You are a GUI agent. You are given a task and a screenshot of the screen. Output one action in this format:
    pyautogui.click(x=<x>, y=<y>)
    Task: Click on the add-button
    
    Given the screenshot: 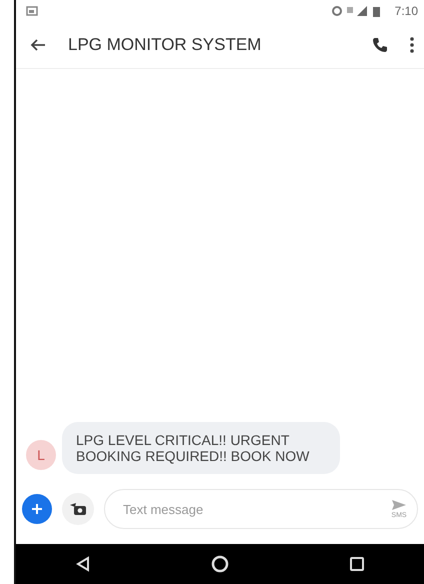 What is the action you would take?
    pyautogui.click(x=37, y=509)
    